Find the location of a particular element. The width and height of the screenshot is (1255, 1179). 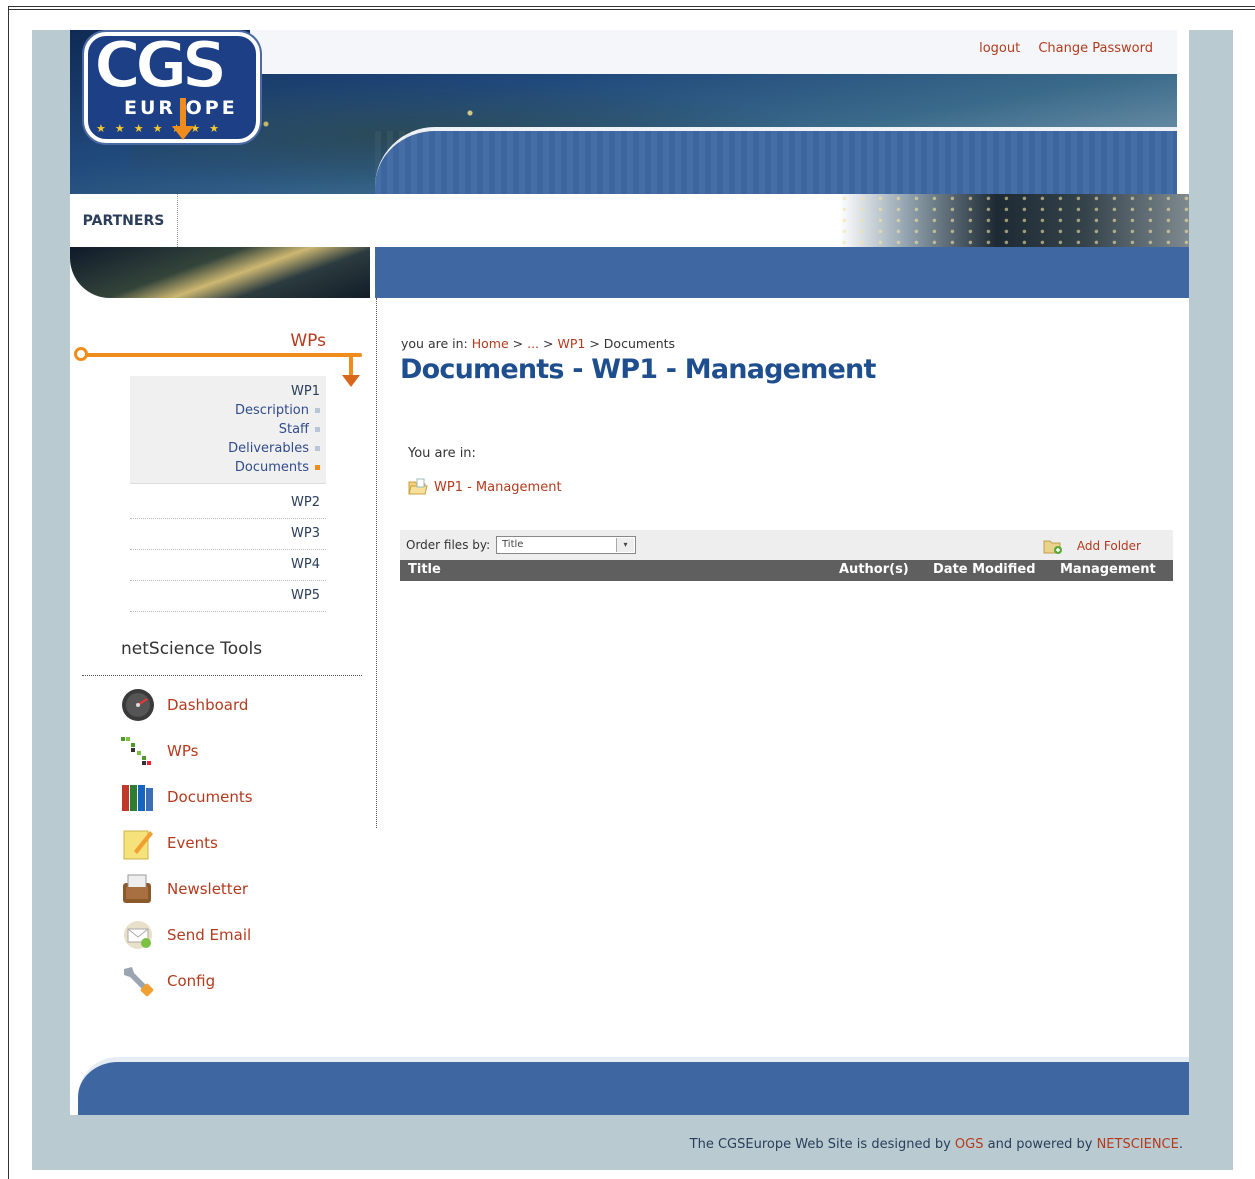

footer-band is located at coordinates (633, 1086).